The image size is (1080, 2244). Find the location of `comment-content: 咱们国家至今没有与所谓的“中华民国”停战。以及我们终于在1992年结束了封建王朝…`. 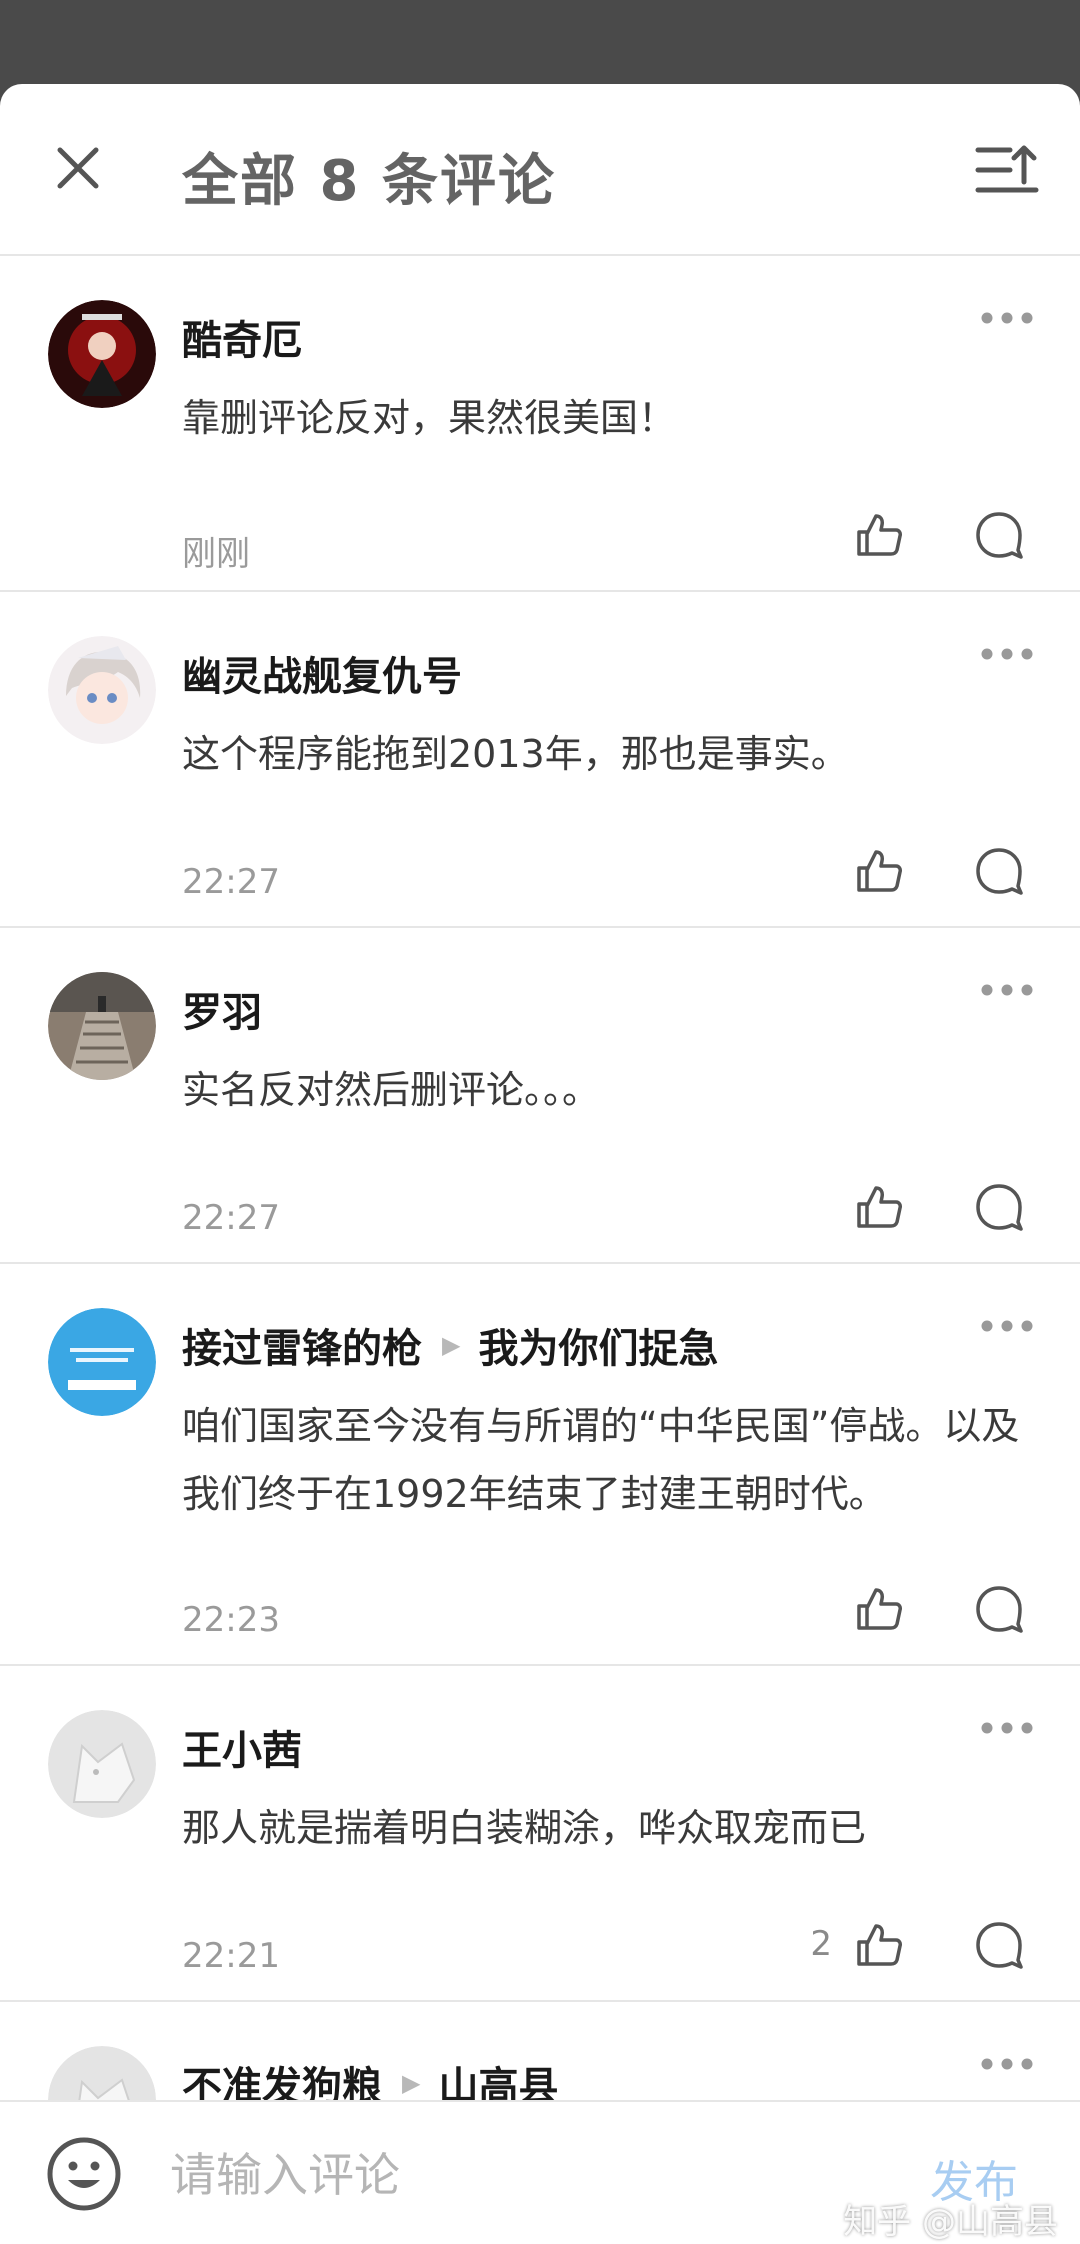

comment-content: 咱们国家至今没有与所谓的“中华民国”停战。以及我们终于在1992年结束了封建王朝… is located at coordinates (601, 1460).